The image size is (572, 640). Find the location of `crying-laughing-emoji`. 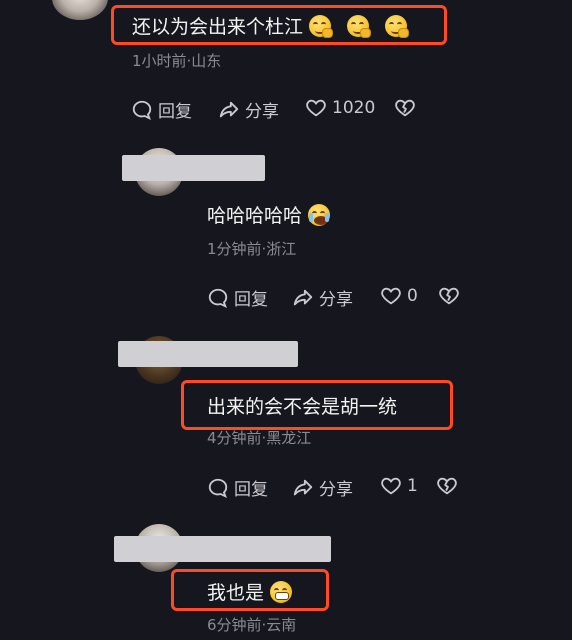

crying-laughing-emoji is located at coordinates (319, 214).